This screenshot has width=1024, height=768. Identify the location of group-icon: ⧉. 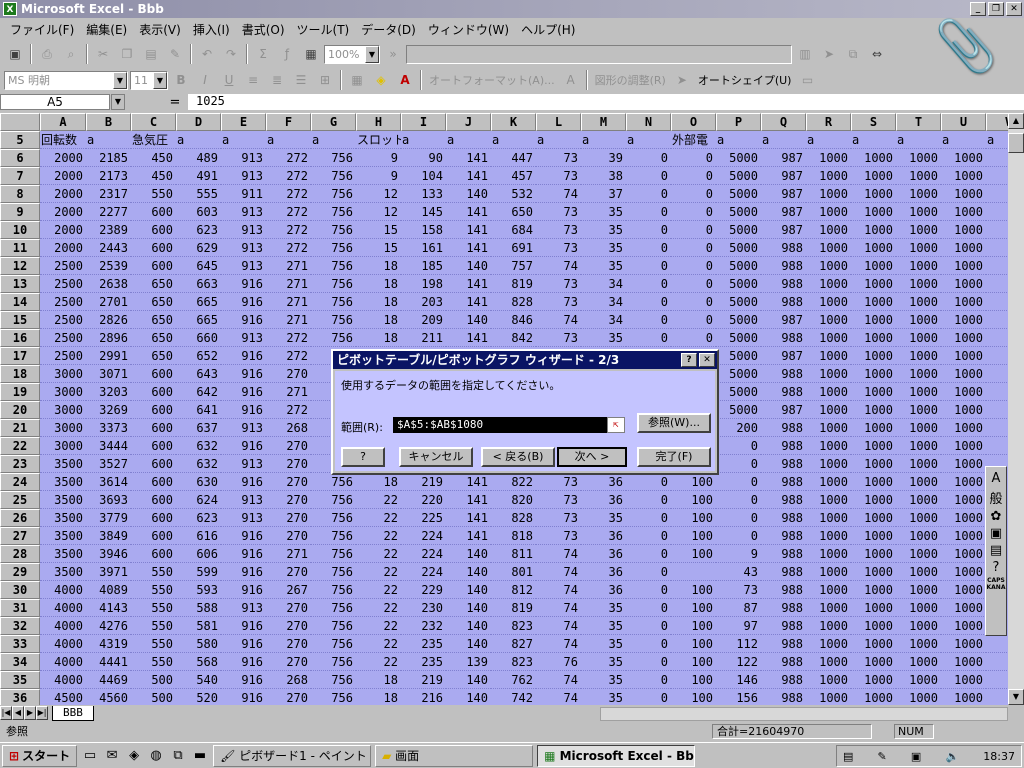
(853, 54).